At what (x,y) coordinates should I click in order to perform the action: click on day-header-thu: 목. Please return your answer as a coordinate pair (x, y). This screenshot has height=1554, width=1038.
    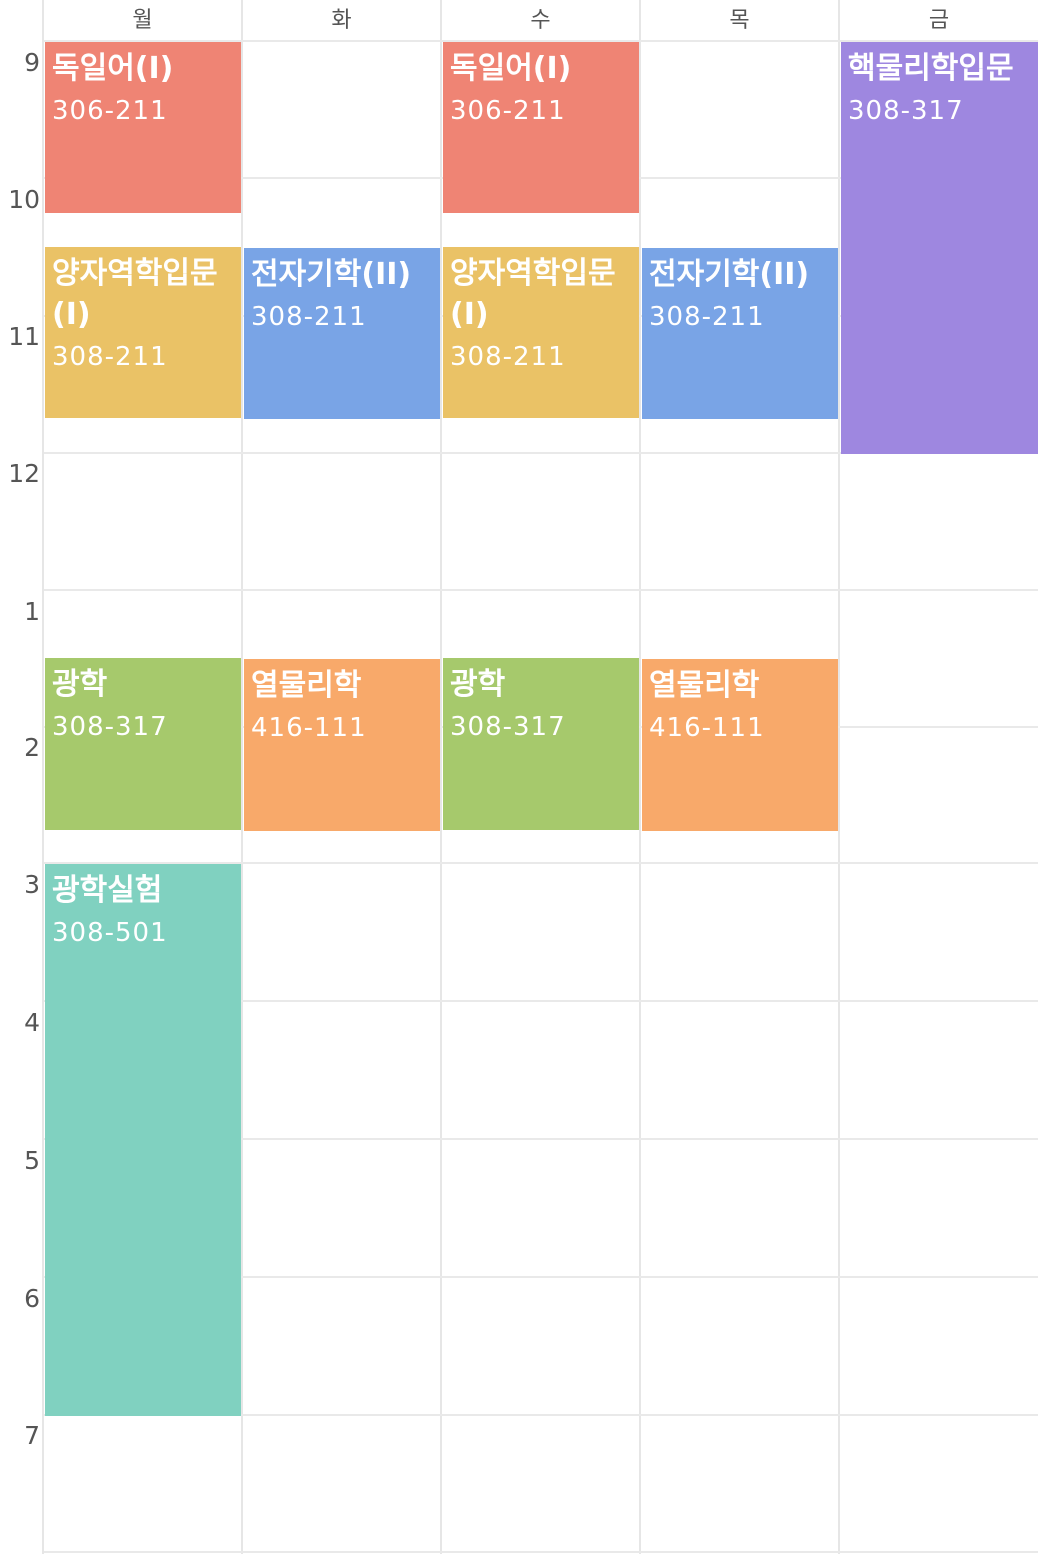
    Looking at the image, I should click on (739, 20).